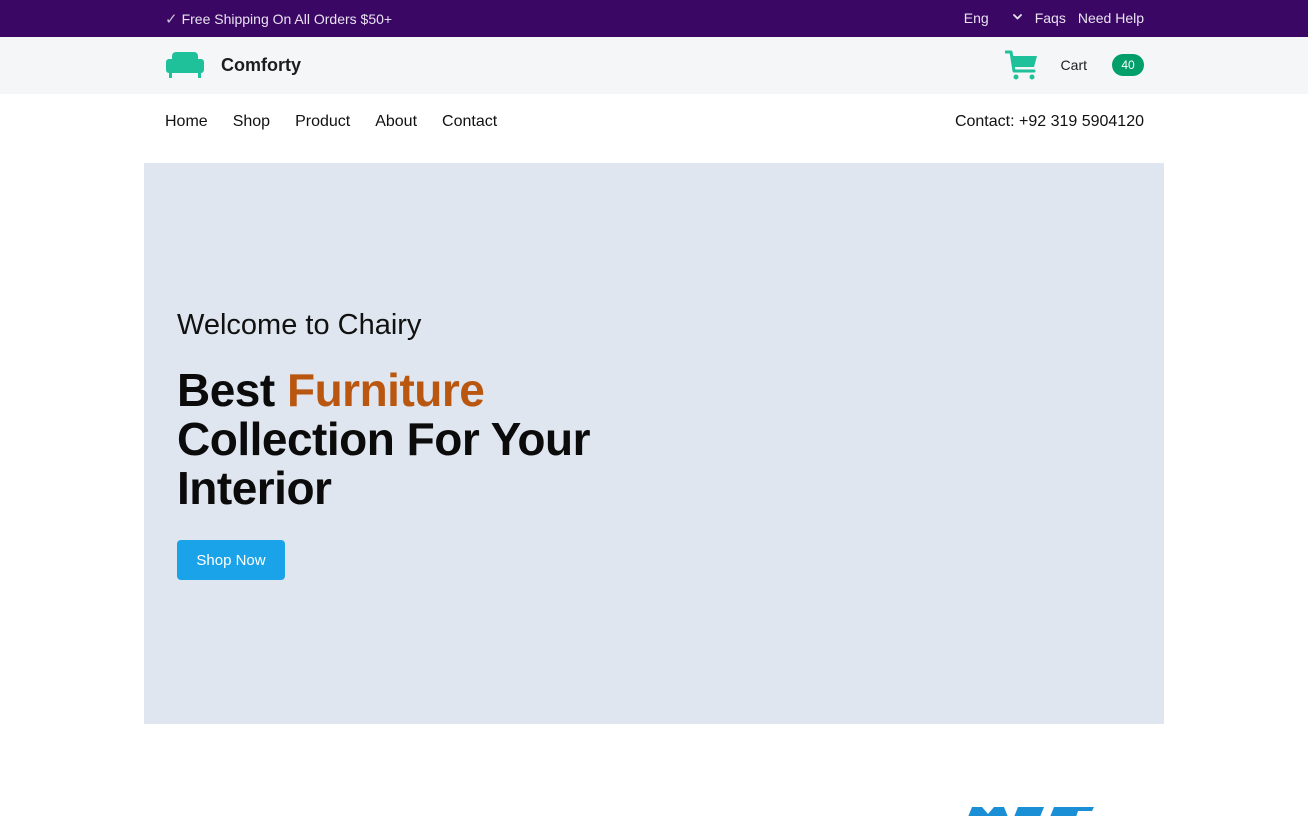 The width and height of the screenshot is (1308, 816). What do you see at coordinates (396, 122) in the screenshot?
I see `nav-item-about: About` at bounding box center [396, 122].